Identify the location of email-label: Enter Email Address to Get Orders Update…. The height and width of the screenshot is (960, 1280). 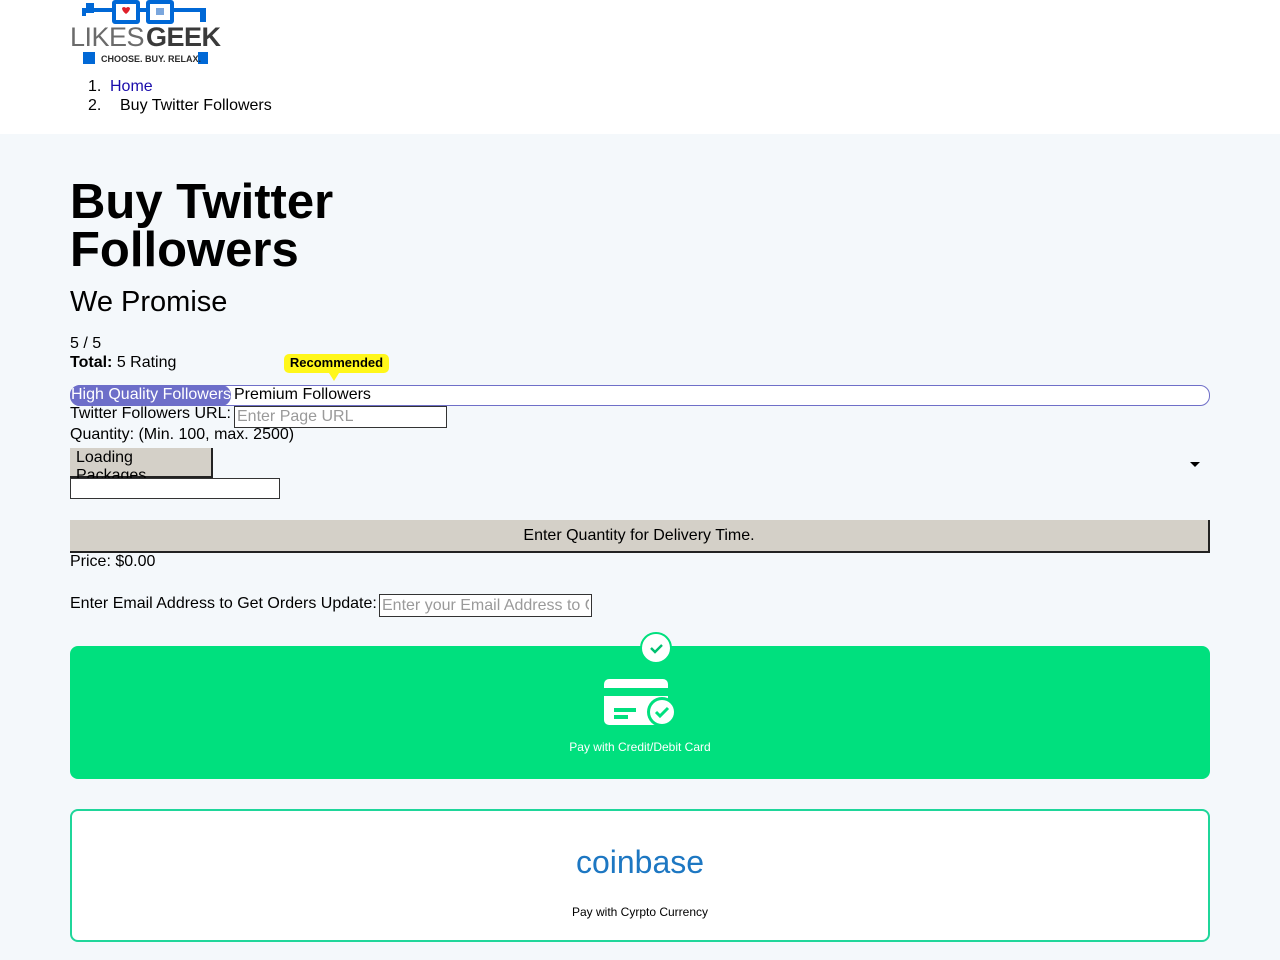
(223, 603).